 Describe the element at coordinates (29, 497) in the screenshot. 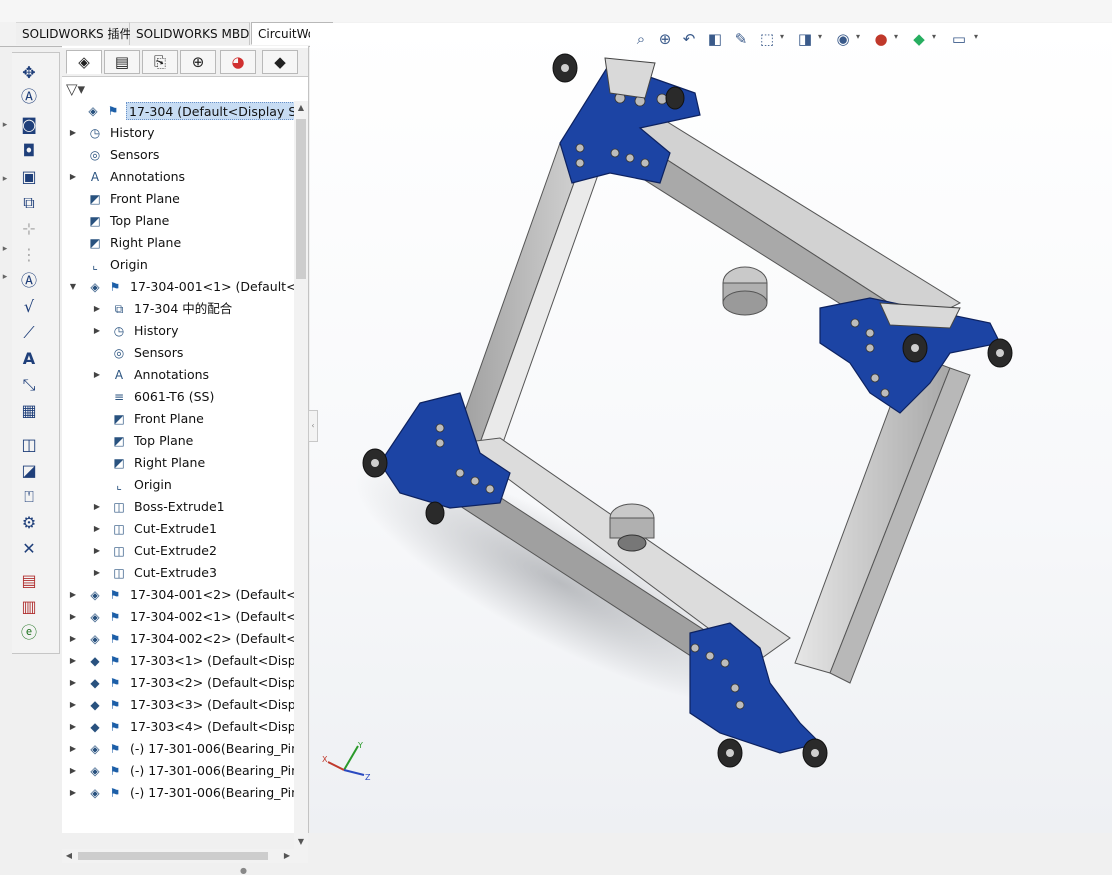

I see `publish-icon: ⍞` at that location.